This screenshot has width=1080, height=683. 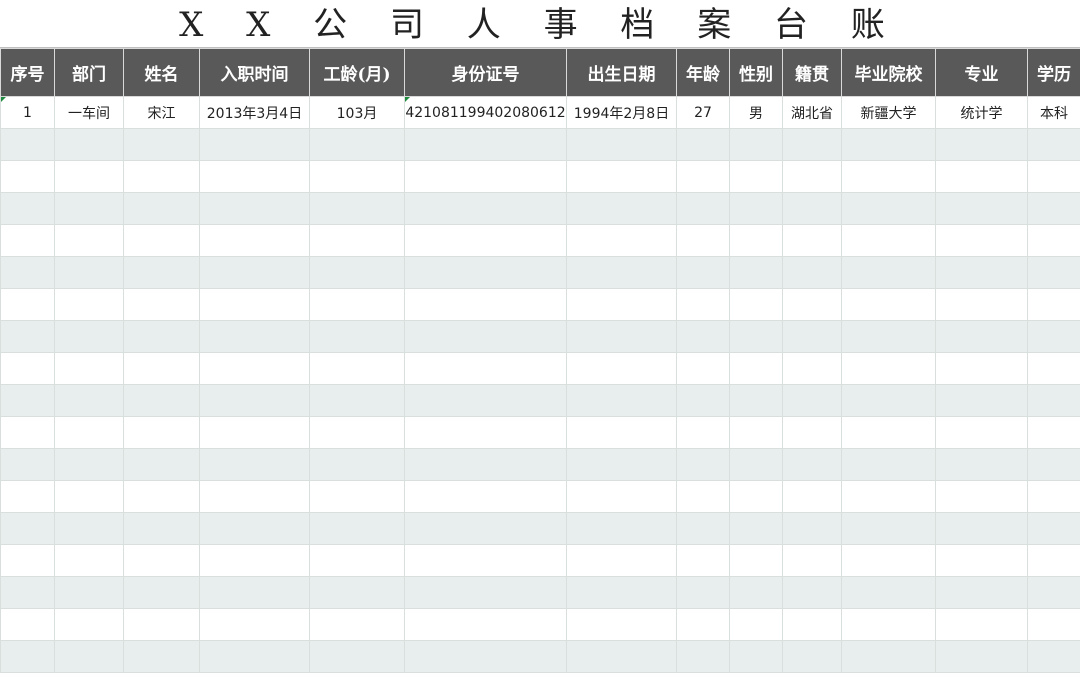 What do you see at coordinates (812, 72) in the screenshot?
I see `col-header-native-place: 籍贯` at bounding box center [812, 72].